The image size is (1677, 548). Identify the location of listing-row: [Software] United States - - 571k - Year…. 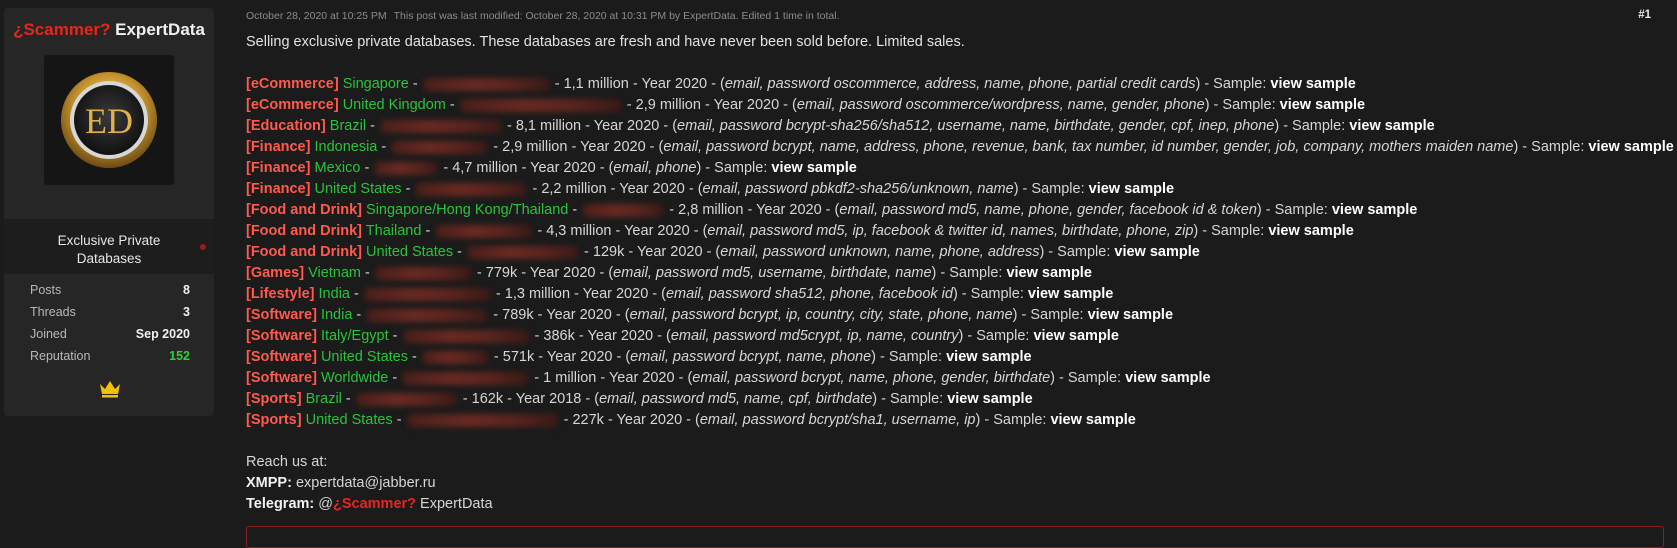
(639, 357).